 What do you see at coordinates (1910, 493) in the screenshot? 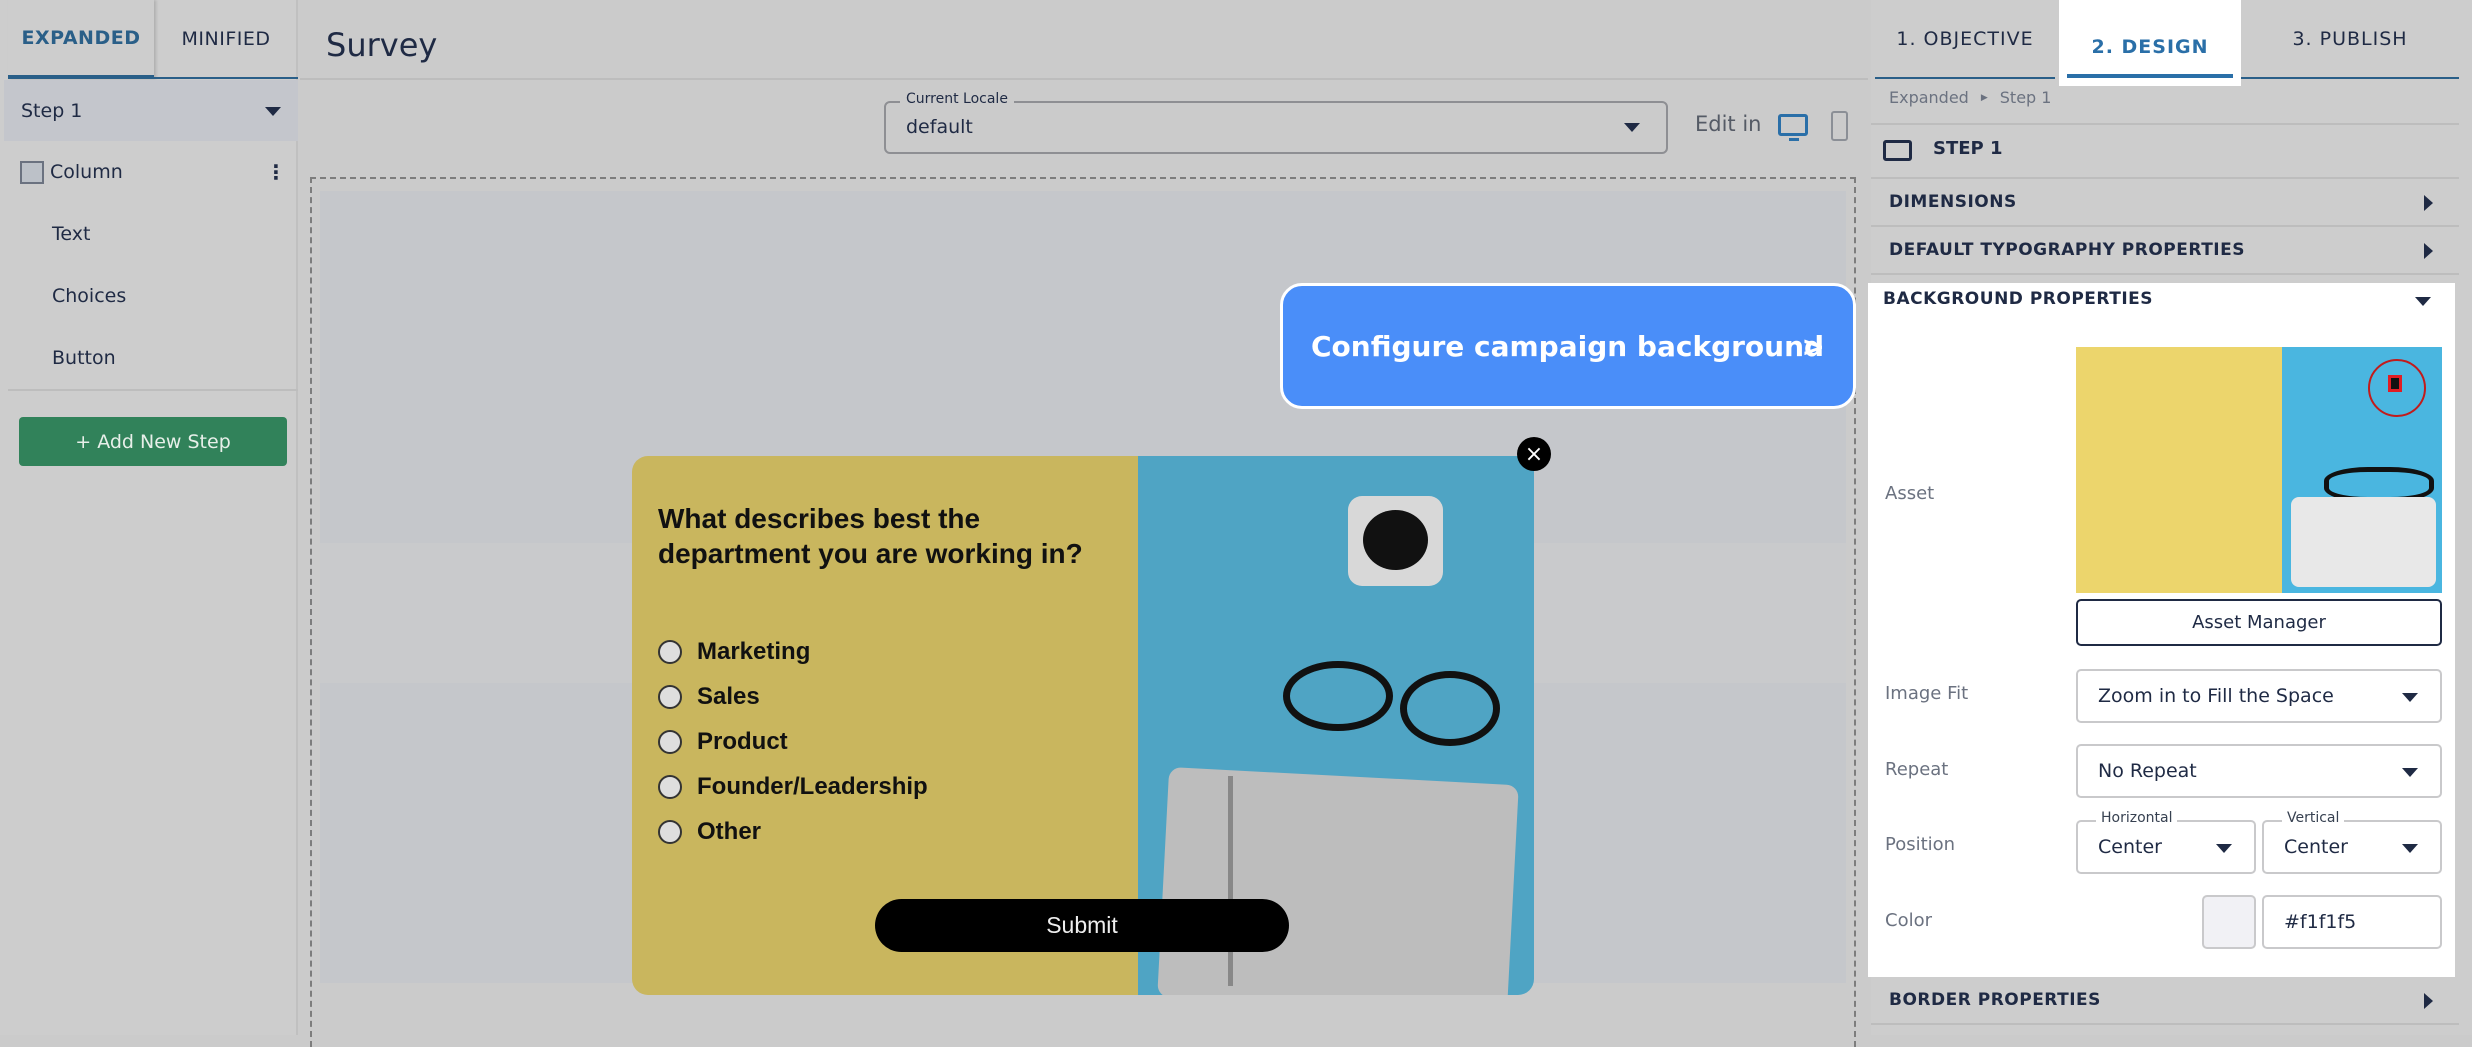
I see `asset-label: Asset` at bounding box center [1910, 493].